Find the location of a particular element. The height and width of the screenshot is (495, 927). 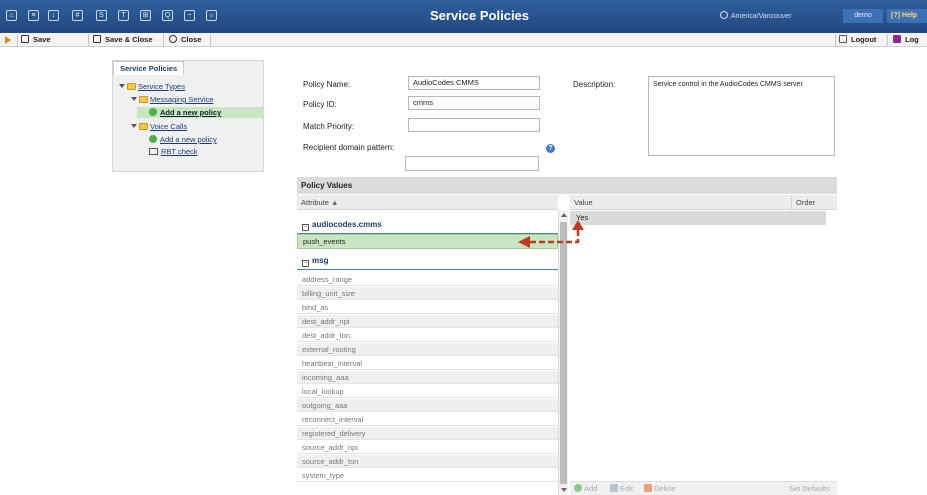

log-button: Log is located at coordinates (906, 40).